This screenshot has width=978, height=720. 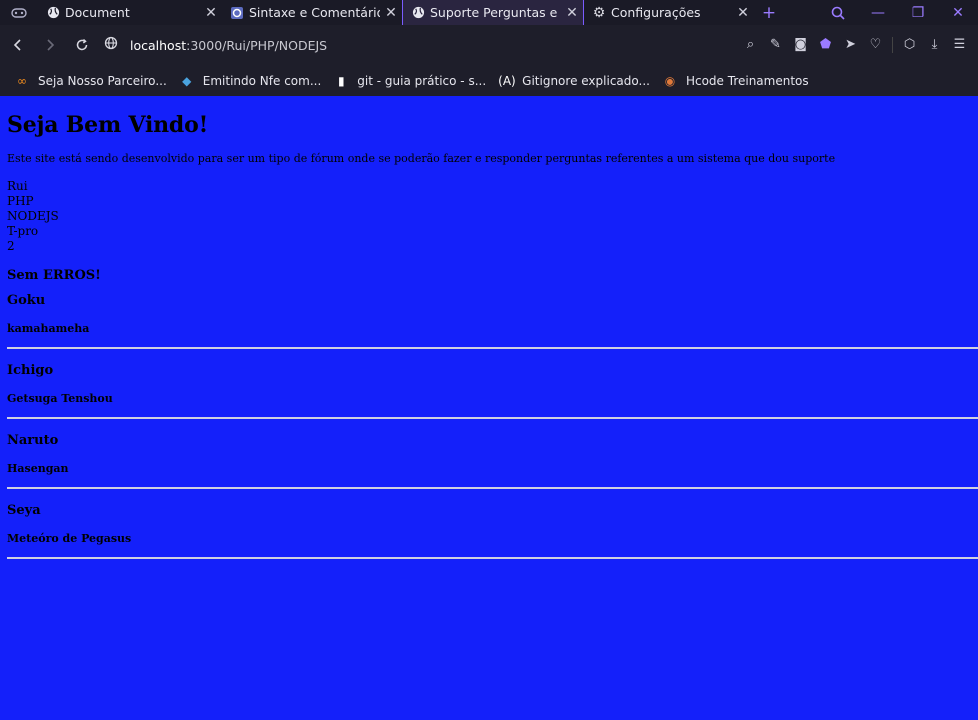 I want to click on gx-corner-icon, so click(x=19, y=12).